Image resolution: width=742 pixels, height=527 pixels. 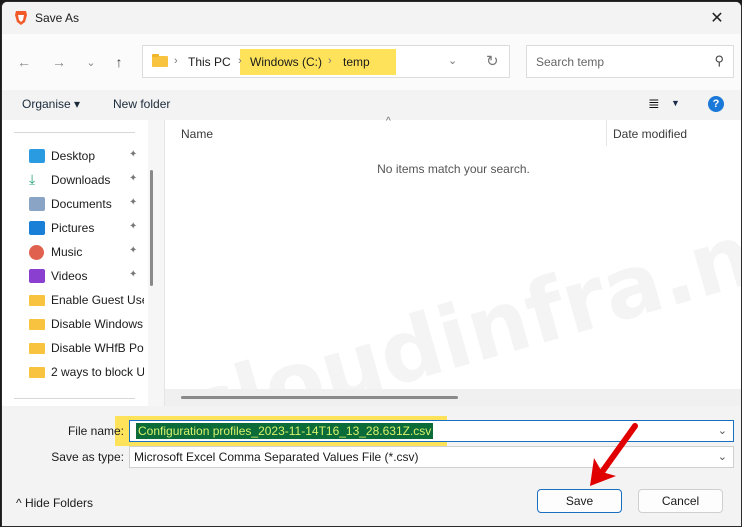 What do you see at coordinates (36, 252) in the screenshot?
I see `music-icon` at bounding box center [36, 252].